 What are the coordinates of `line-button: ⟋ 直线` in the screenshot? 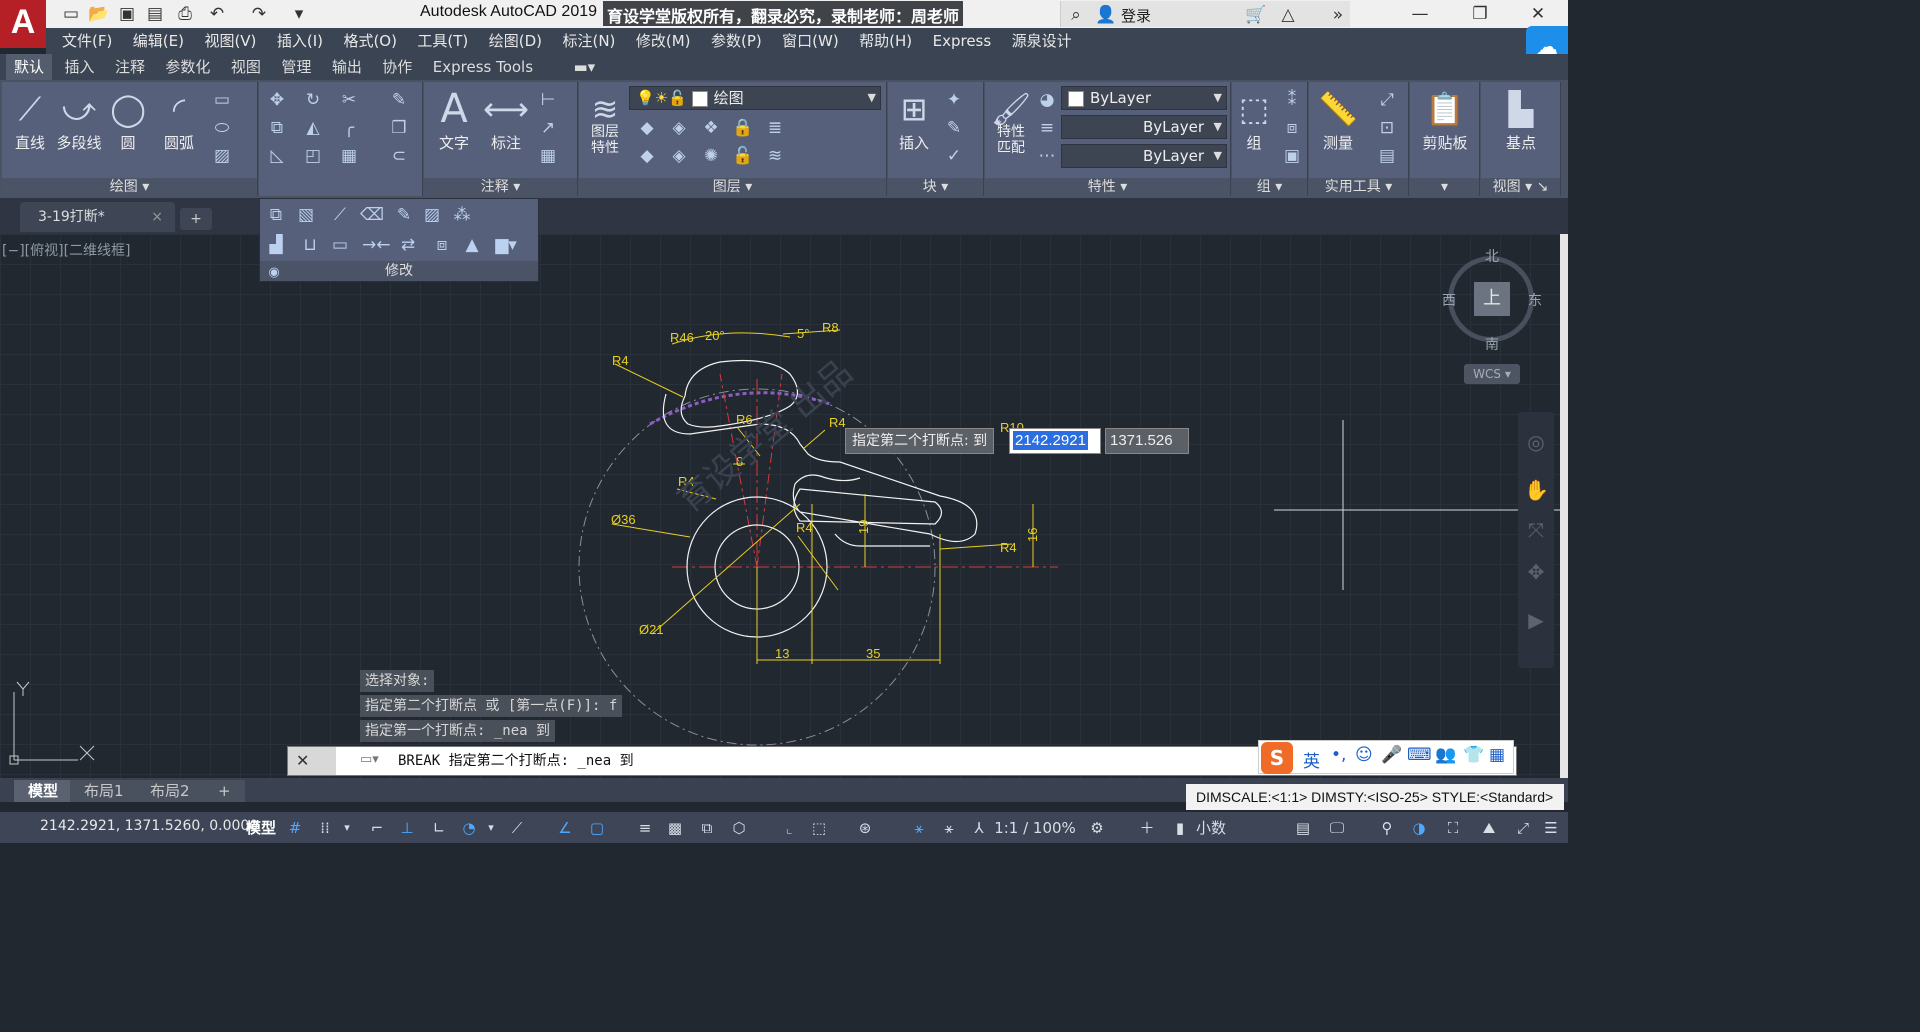 It's located at (30, 119).